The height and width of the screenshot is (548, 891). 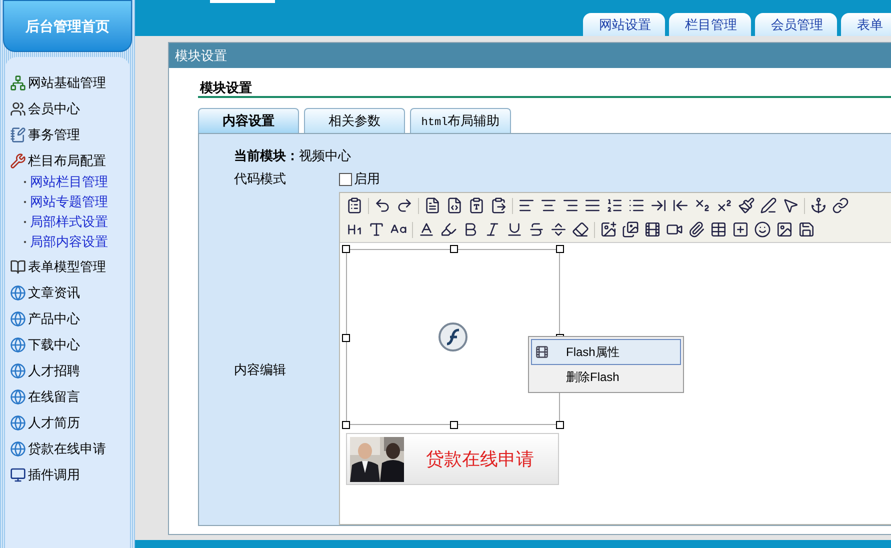 What do you see at coordinates (18, 135) in the screenshot?
I see `notepad-icon` at bounding box center [18, 135].